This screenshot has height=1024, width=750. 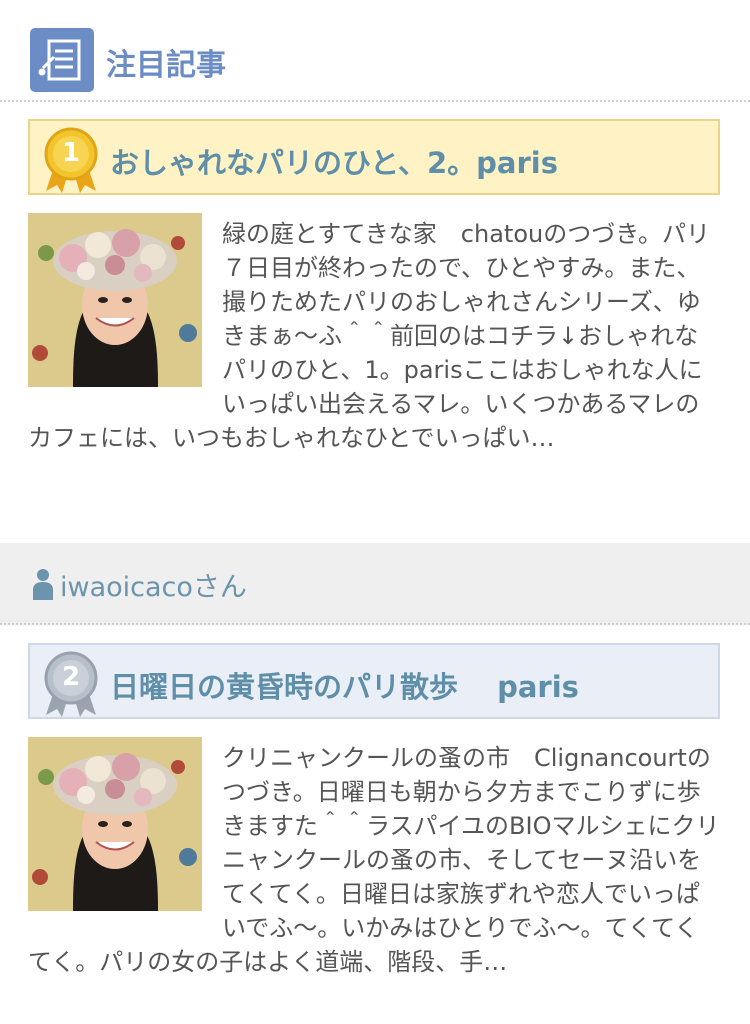 I want to click on article-list-icon, so click(x=62, y=60).